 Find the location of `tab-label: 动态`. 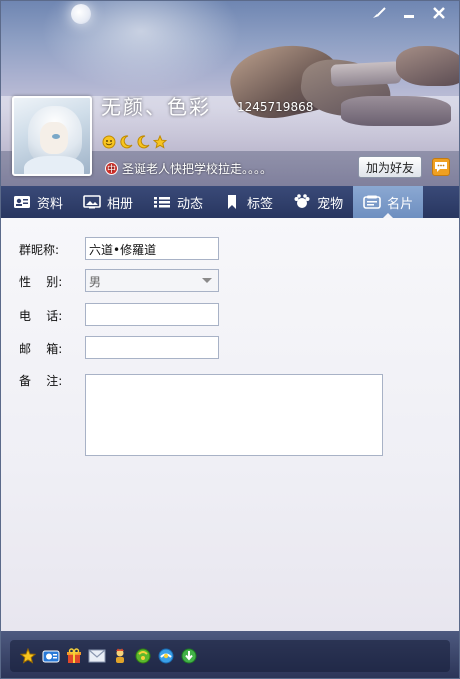

tab-label: 动态 is located at coordinates (190, 204).